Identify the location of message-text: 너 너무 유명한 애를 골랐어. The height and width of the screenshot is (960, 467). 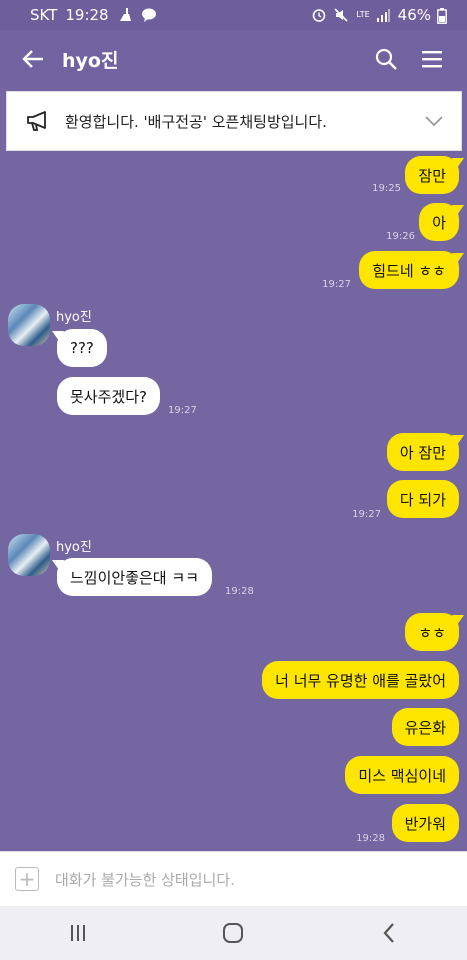
(360, 680).